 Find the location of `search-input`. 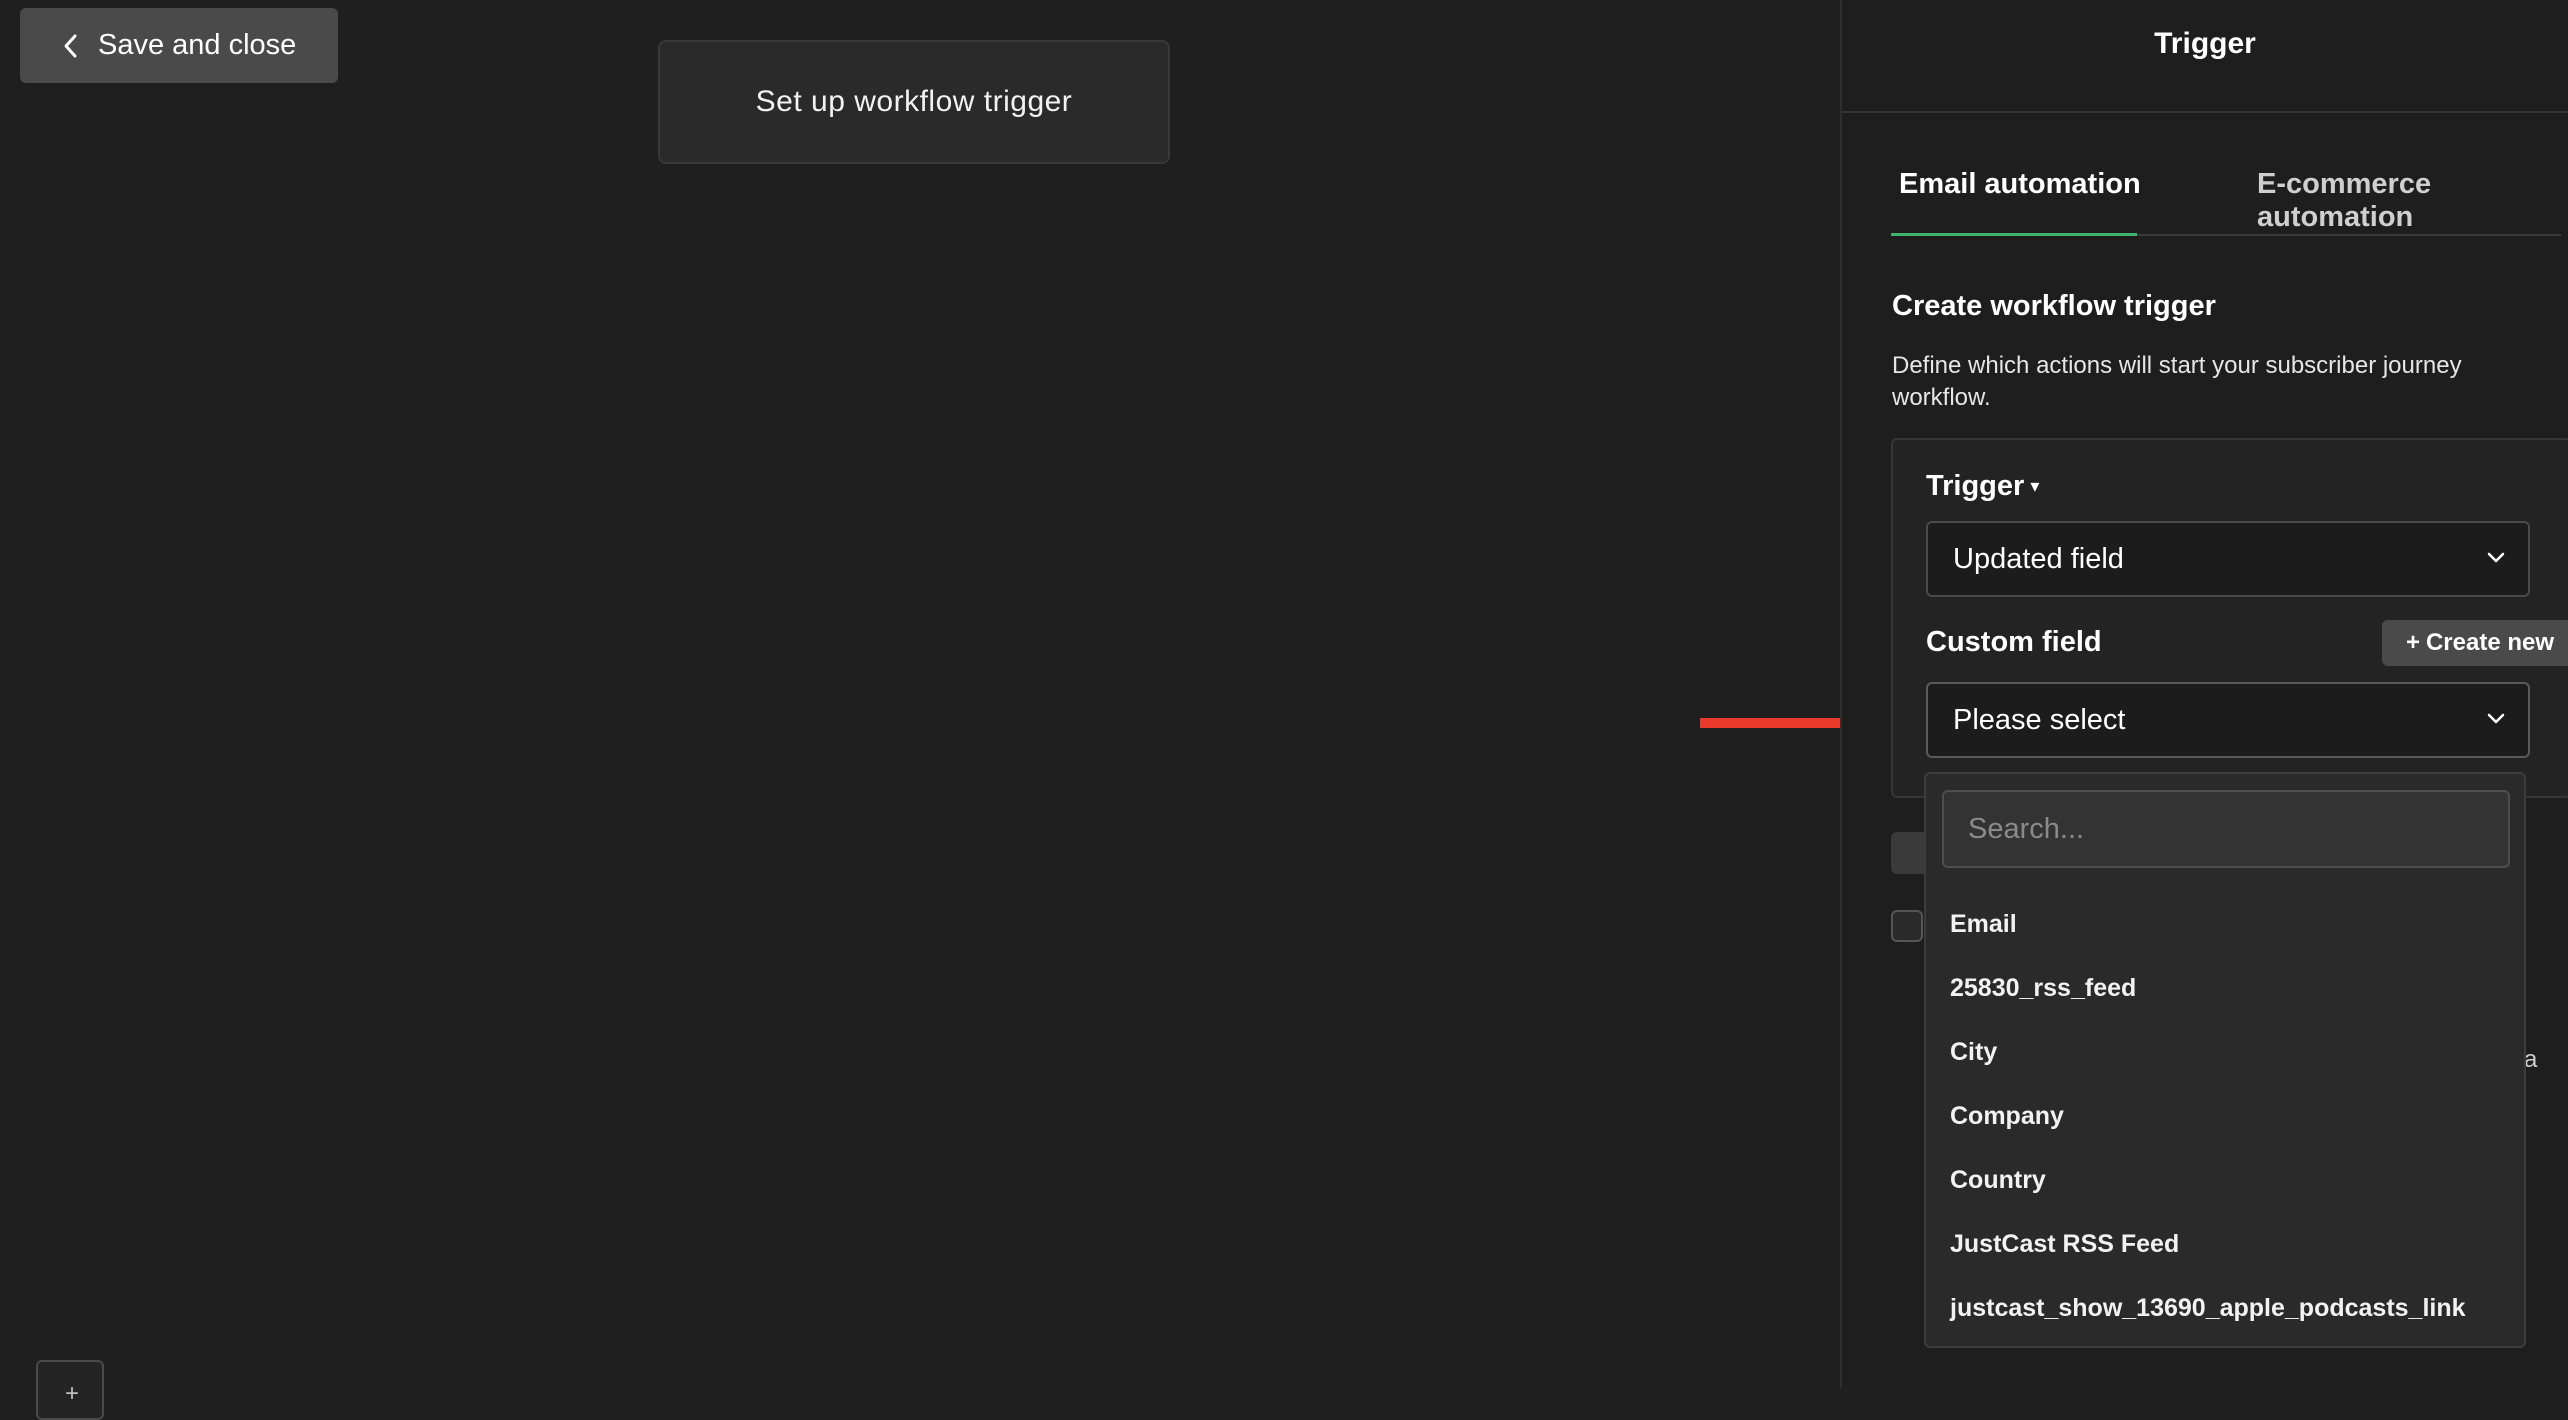

search-input is located at coordinates (2226, 829).